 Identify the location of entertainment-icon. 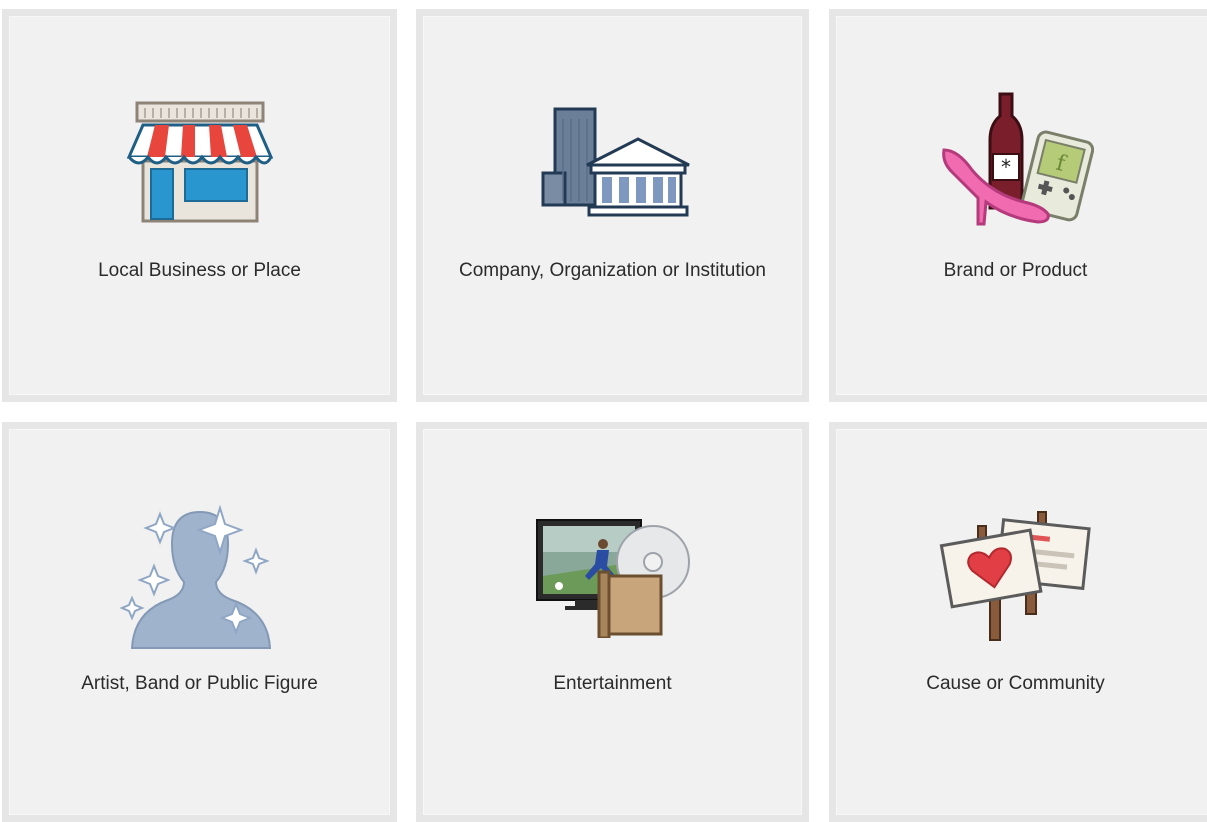
(612, 578).